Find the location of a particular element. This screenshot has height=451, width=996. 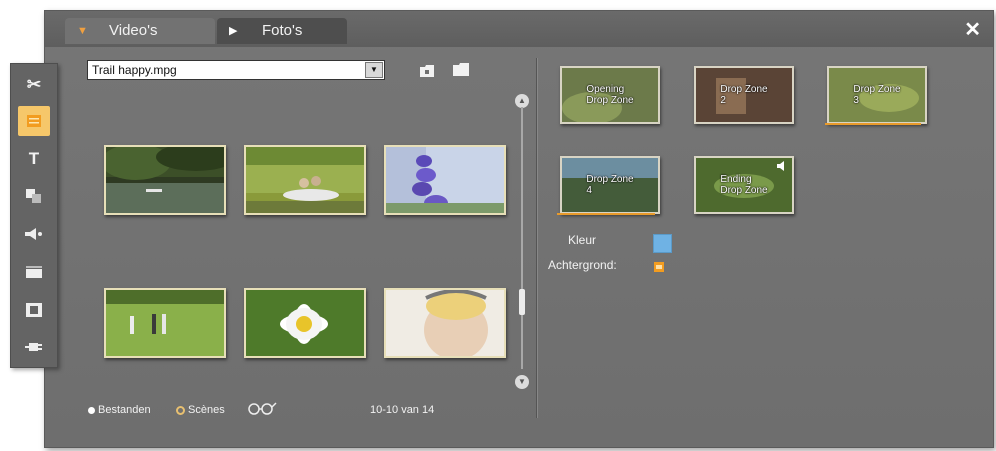

expand-triangle-icon: ▼ is located at coordinates (82, 31).